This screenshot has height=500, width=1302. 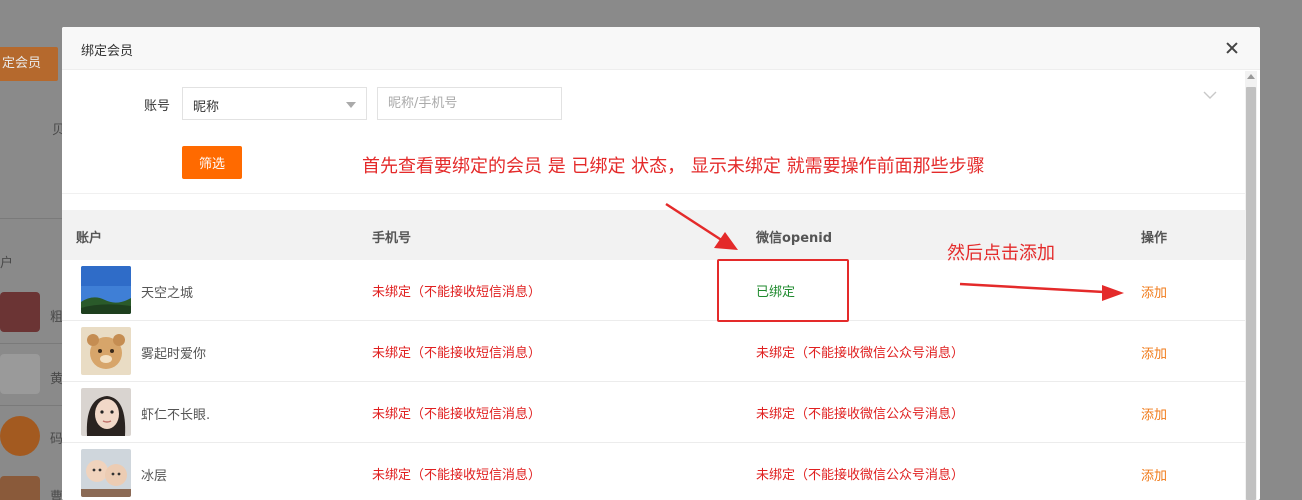 I want to click on select-value: 昵称, so click(x=206, y=107).